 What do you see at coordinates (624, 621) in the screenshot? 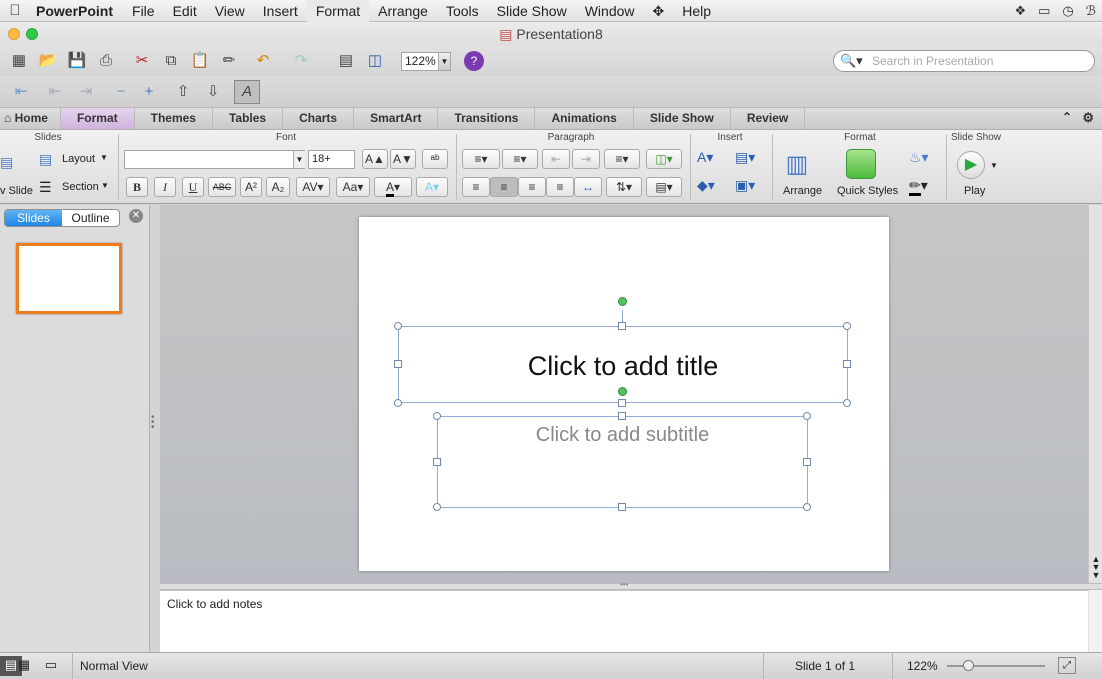
I see `notes-pane: Click to add notes` at bounding box center [624, 621].